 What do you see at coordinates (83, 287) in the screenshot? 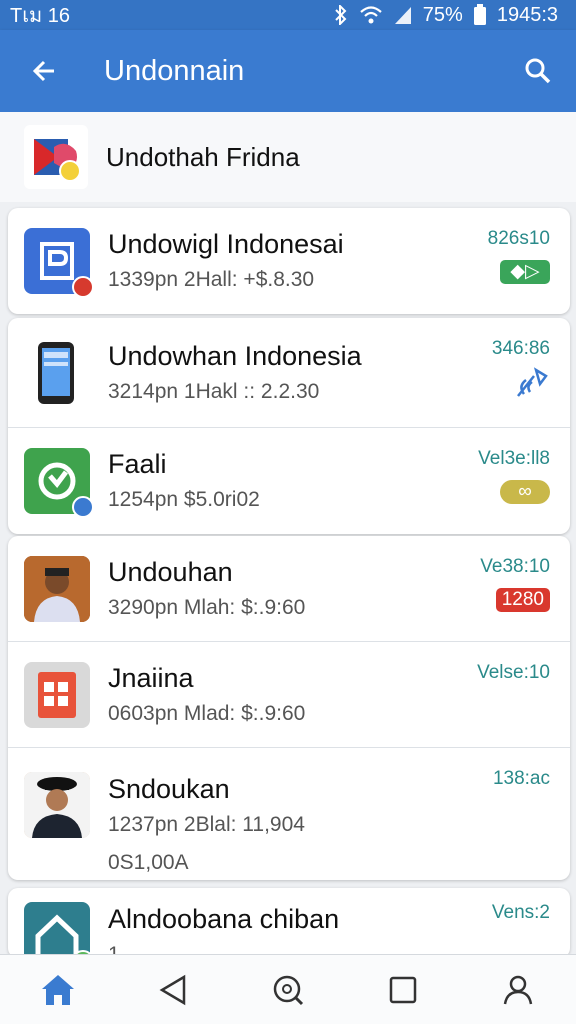
I see `alert-badge-icon` at bounding box center [83, 287].